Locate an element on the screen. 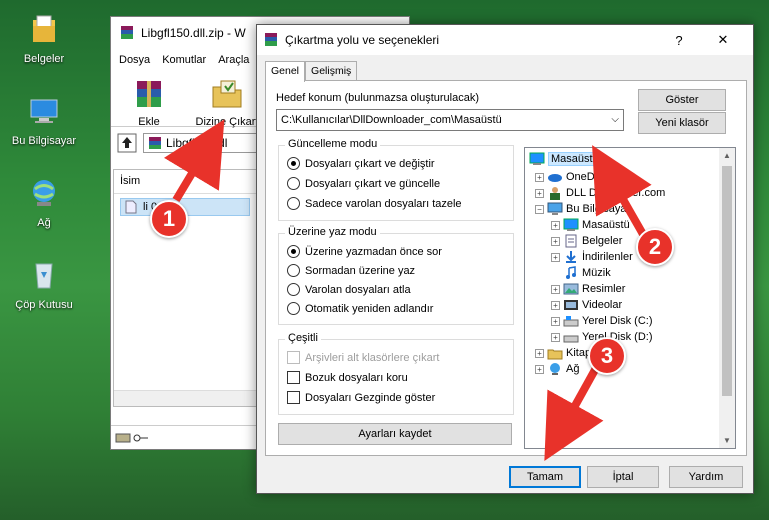  desktop-icon-recycle-bin: Çöp Kutusu is located at coordinates (44, 284).